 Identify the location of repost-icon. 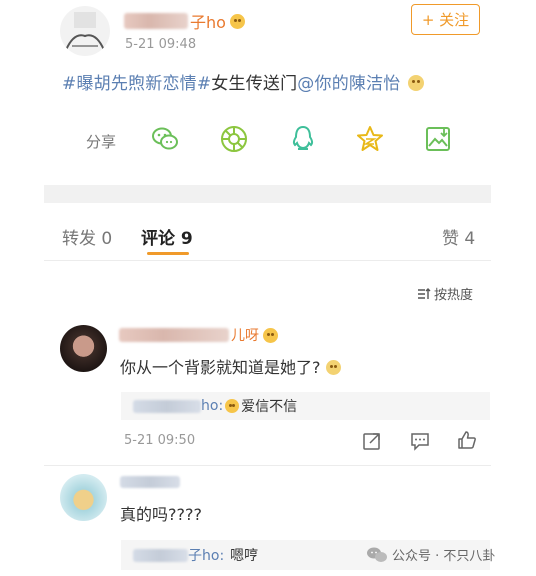
(372, 443).